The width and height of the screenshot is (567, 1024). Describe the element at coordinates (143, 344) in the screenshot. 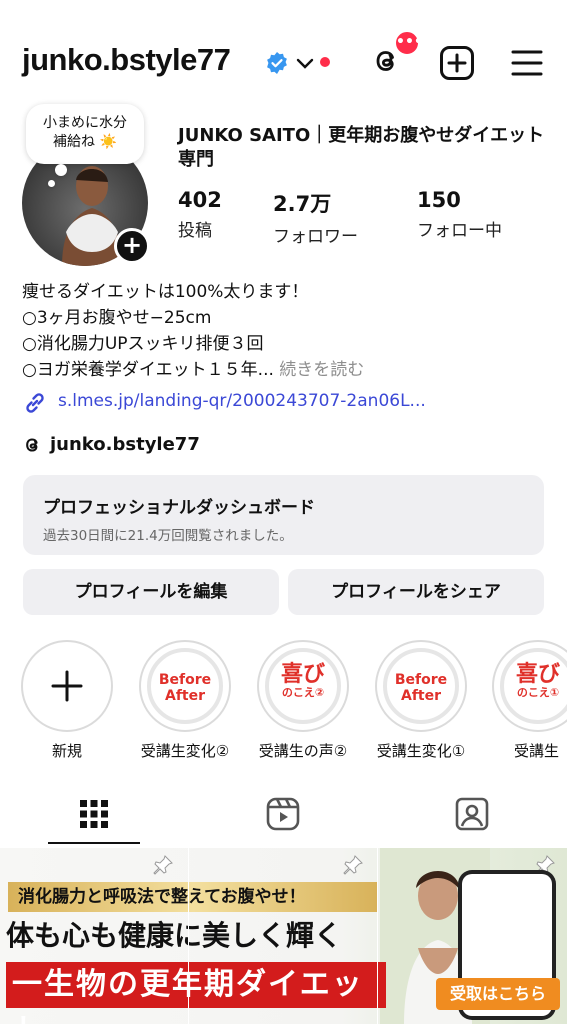

I see `bio-line: ○消化腸力UPスッキリ排便３回` at that location.